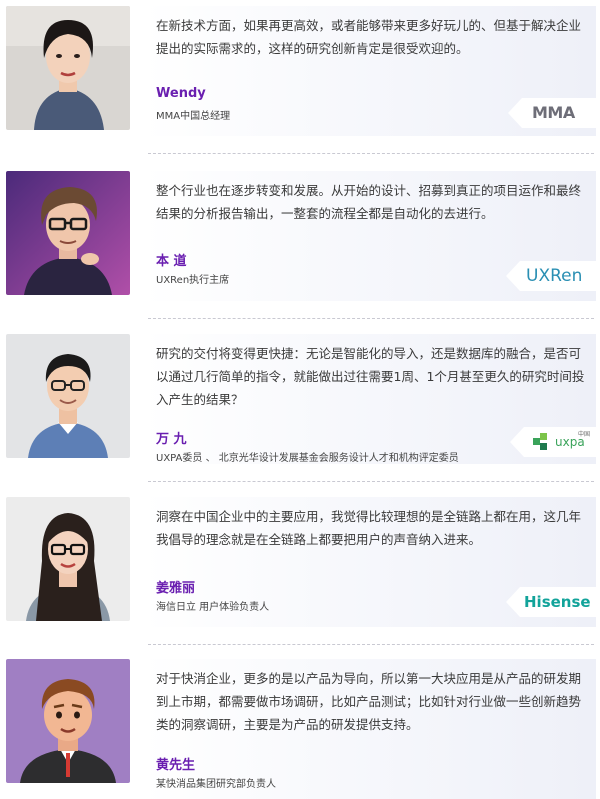  I want to click on hisense-logo: Hisense, so click(557, 602).